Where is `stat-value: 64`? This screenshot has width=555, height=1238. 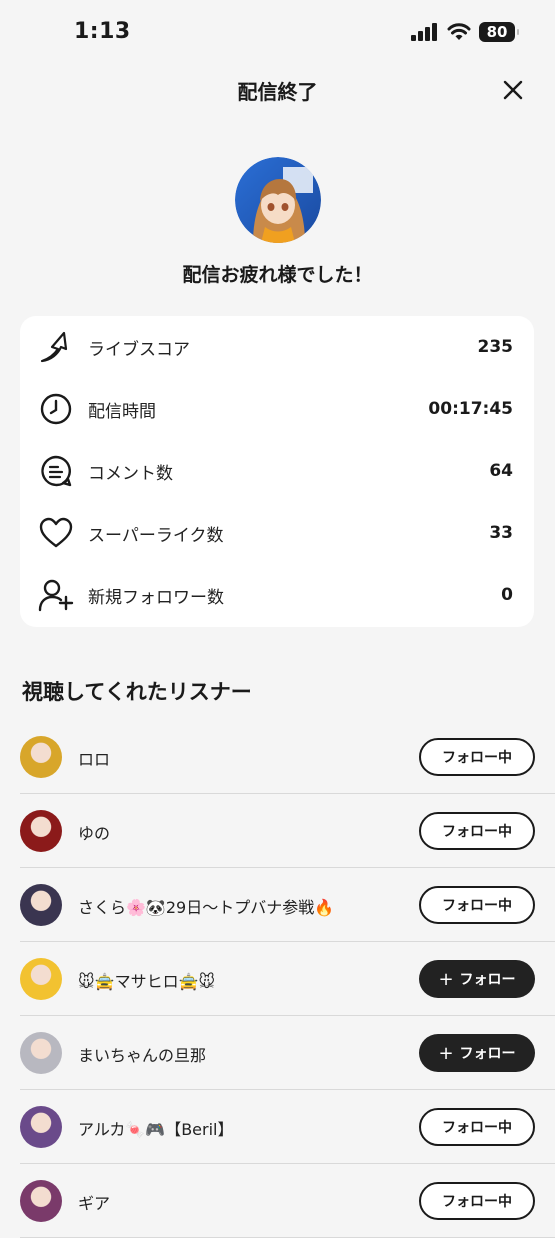
stat-value: 64 is located at coordinates (501, 471).